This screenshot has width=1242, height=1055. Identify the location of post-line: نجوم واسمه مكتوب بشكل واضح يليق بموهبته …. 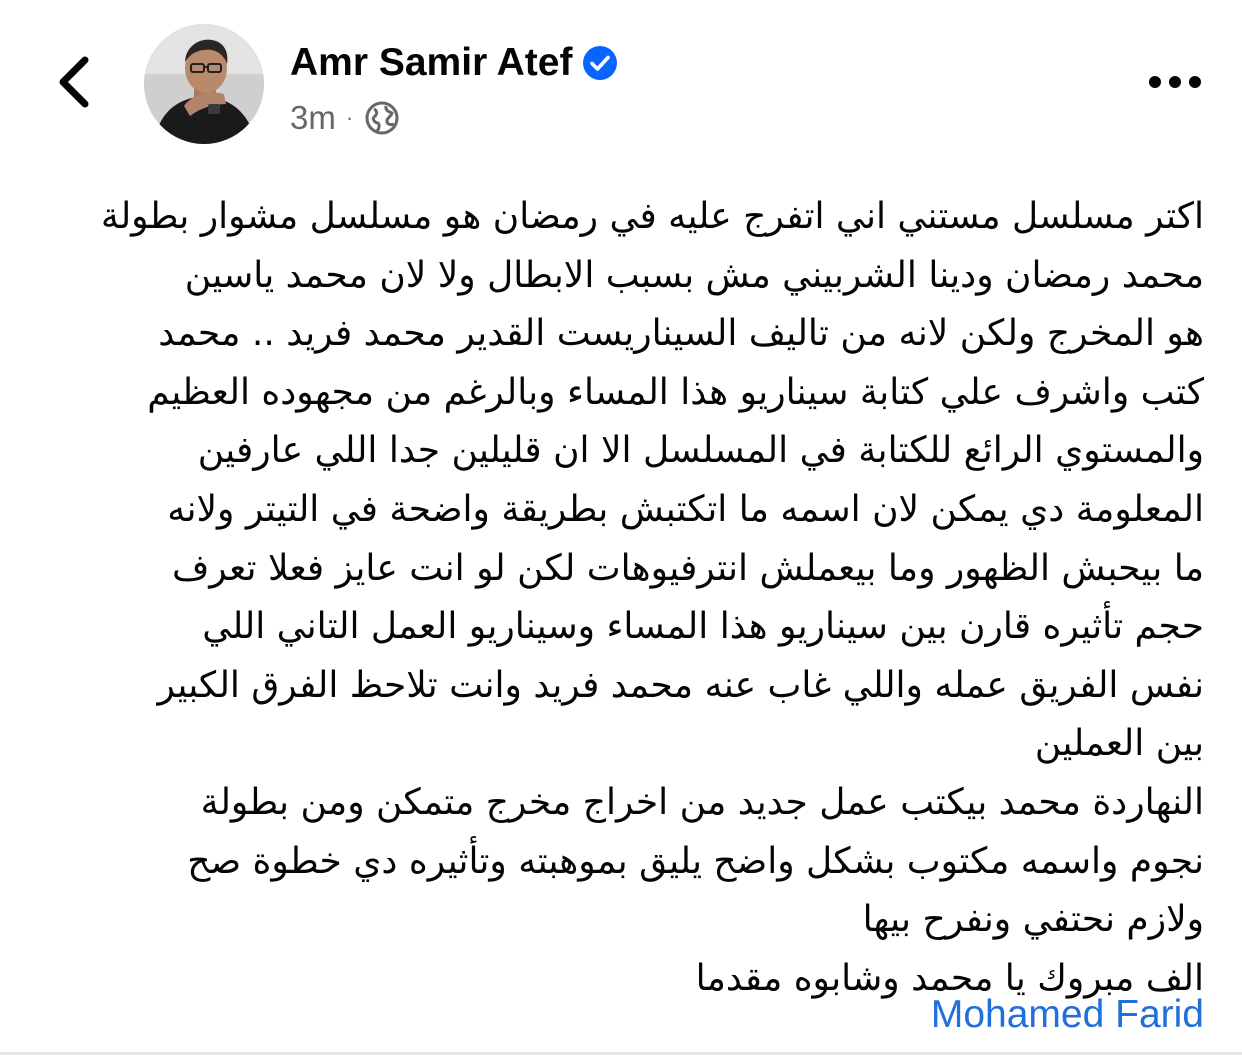
(695, 861).